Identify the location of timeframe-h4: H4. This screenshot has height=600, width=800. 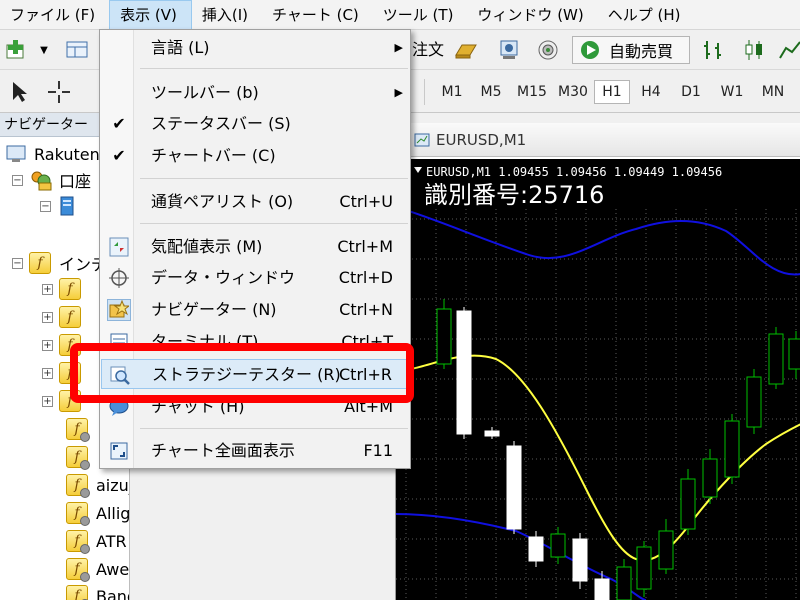
(651, 92).